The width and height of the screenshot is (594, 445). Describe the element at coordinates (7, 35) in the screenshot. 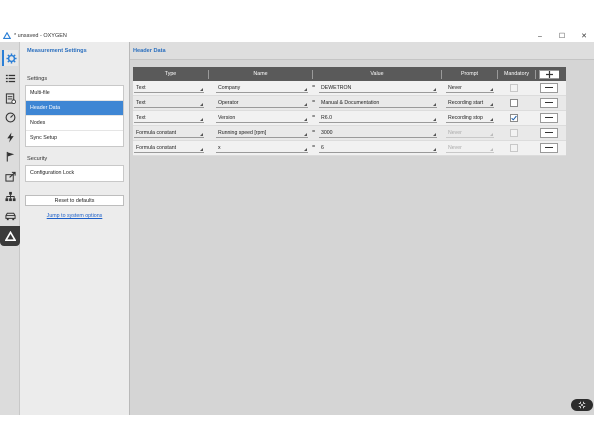

I see `oxygen-app-icon` at that location.